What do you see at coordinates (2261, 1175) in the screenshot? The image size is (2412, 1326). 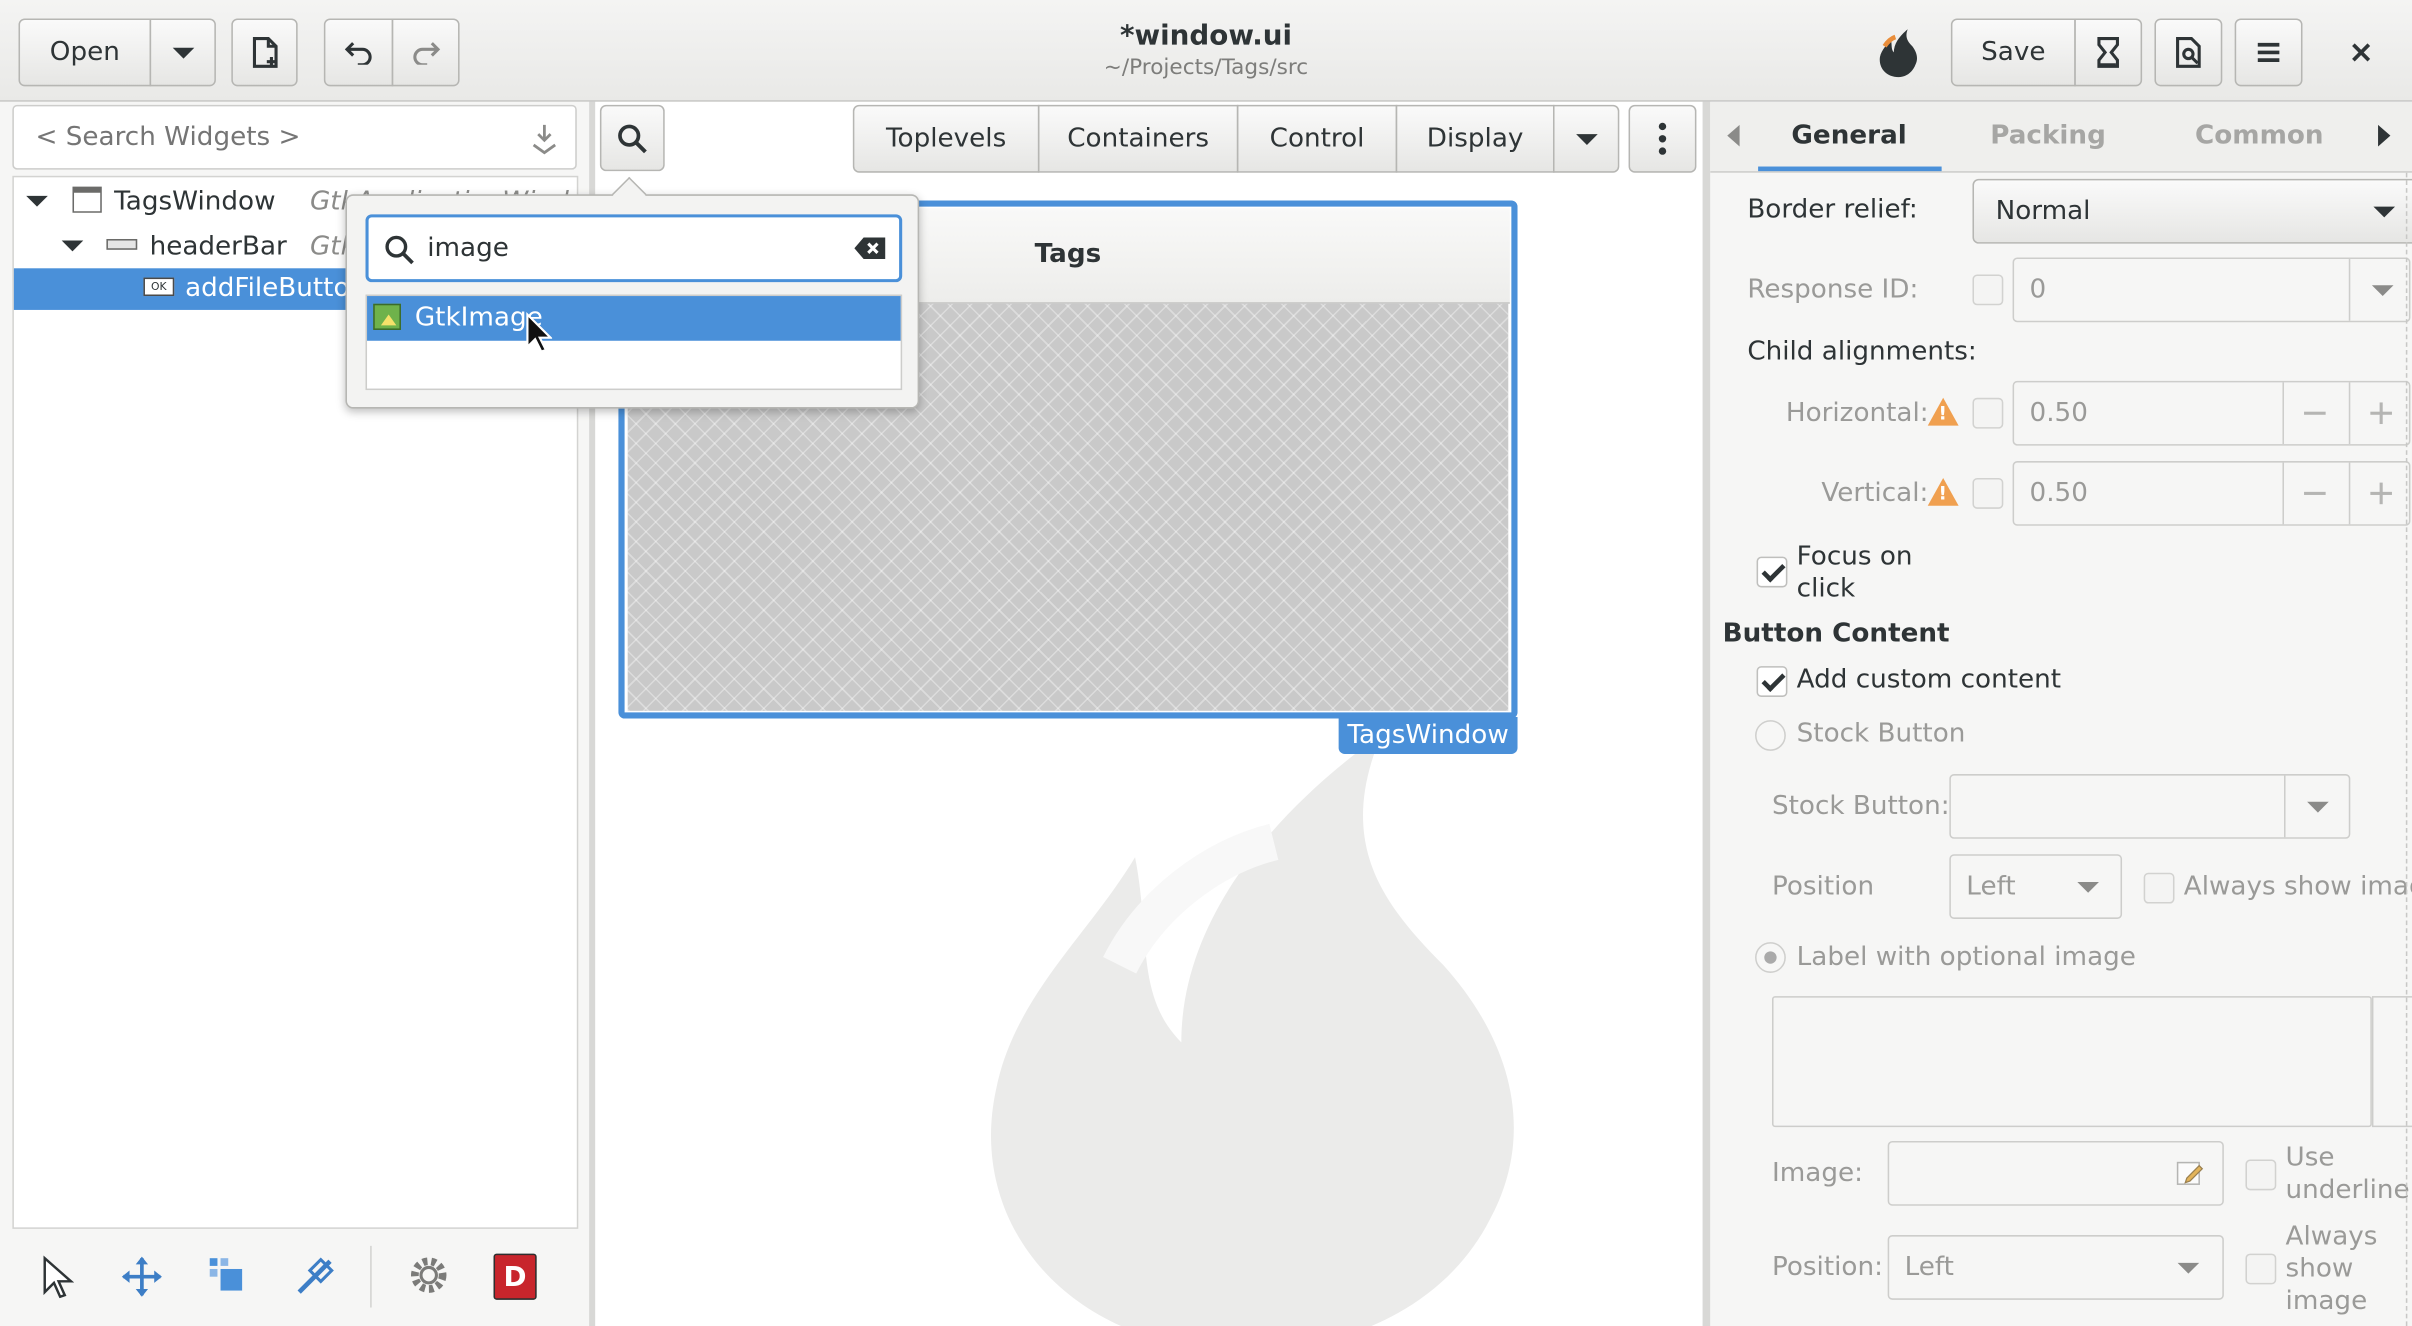 I see `use-underline-checkbox` at bounding box center [2261, 1175].